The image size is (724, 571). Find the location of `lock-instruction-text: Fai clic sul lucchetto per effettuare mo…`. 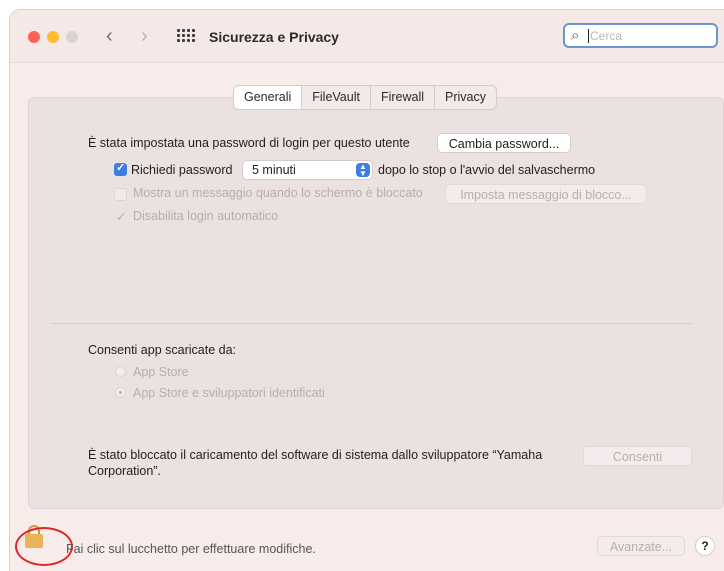

lock-instruction-text: Fai clic sul lucchetto per effettuare mo… is located at coordinates (191, 549).